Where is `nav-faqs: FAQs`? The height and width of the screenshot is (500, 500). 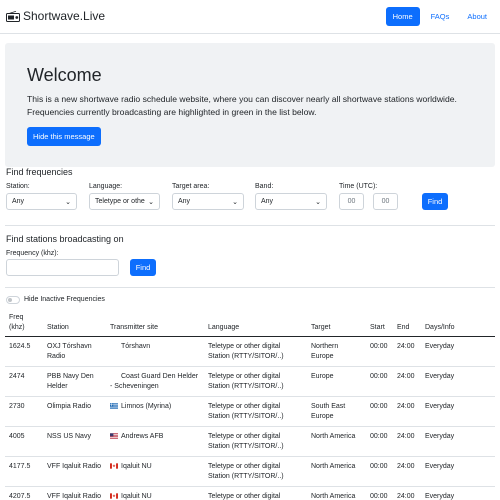 nav-faqs: FAQs is located at coordinates (440, 16).